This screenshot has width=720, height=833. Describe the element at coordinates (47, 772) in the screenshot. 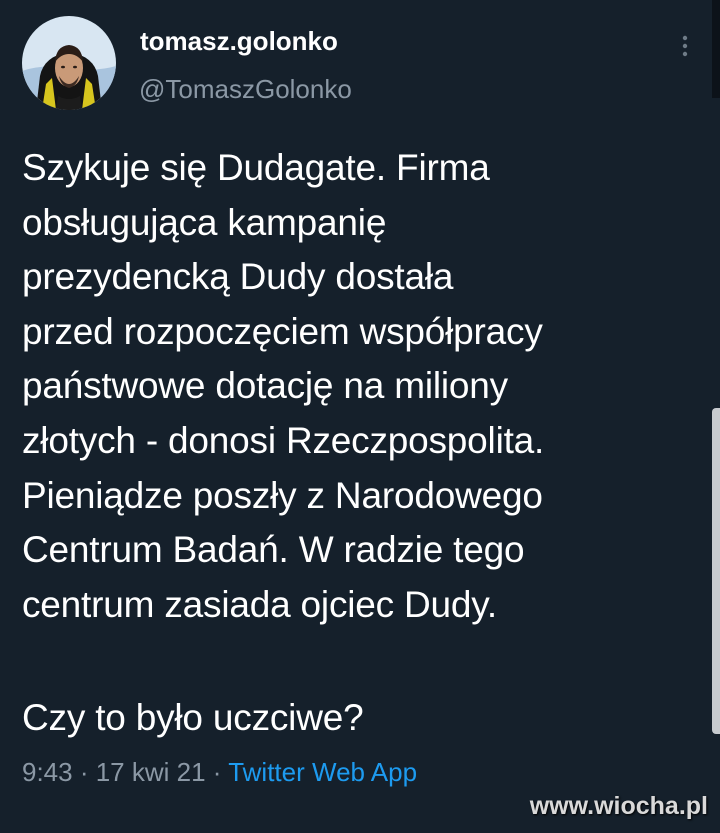

I see `tweet-time: 9:43` at that location.